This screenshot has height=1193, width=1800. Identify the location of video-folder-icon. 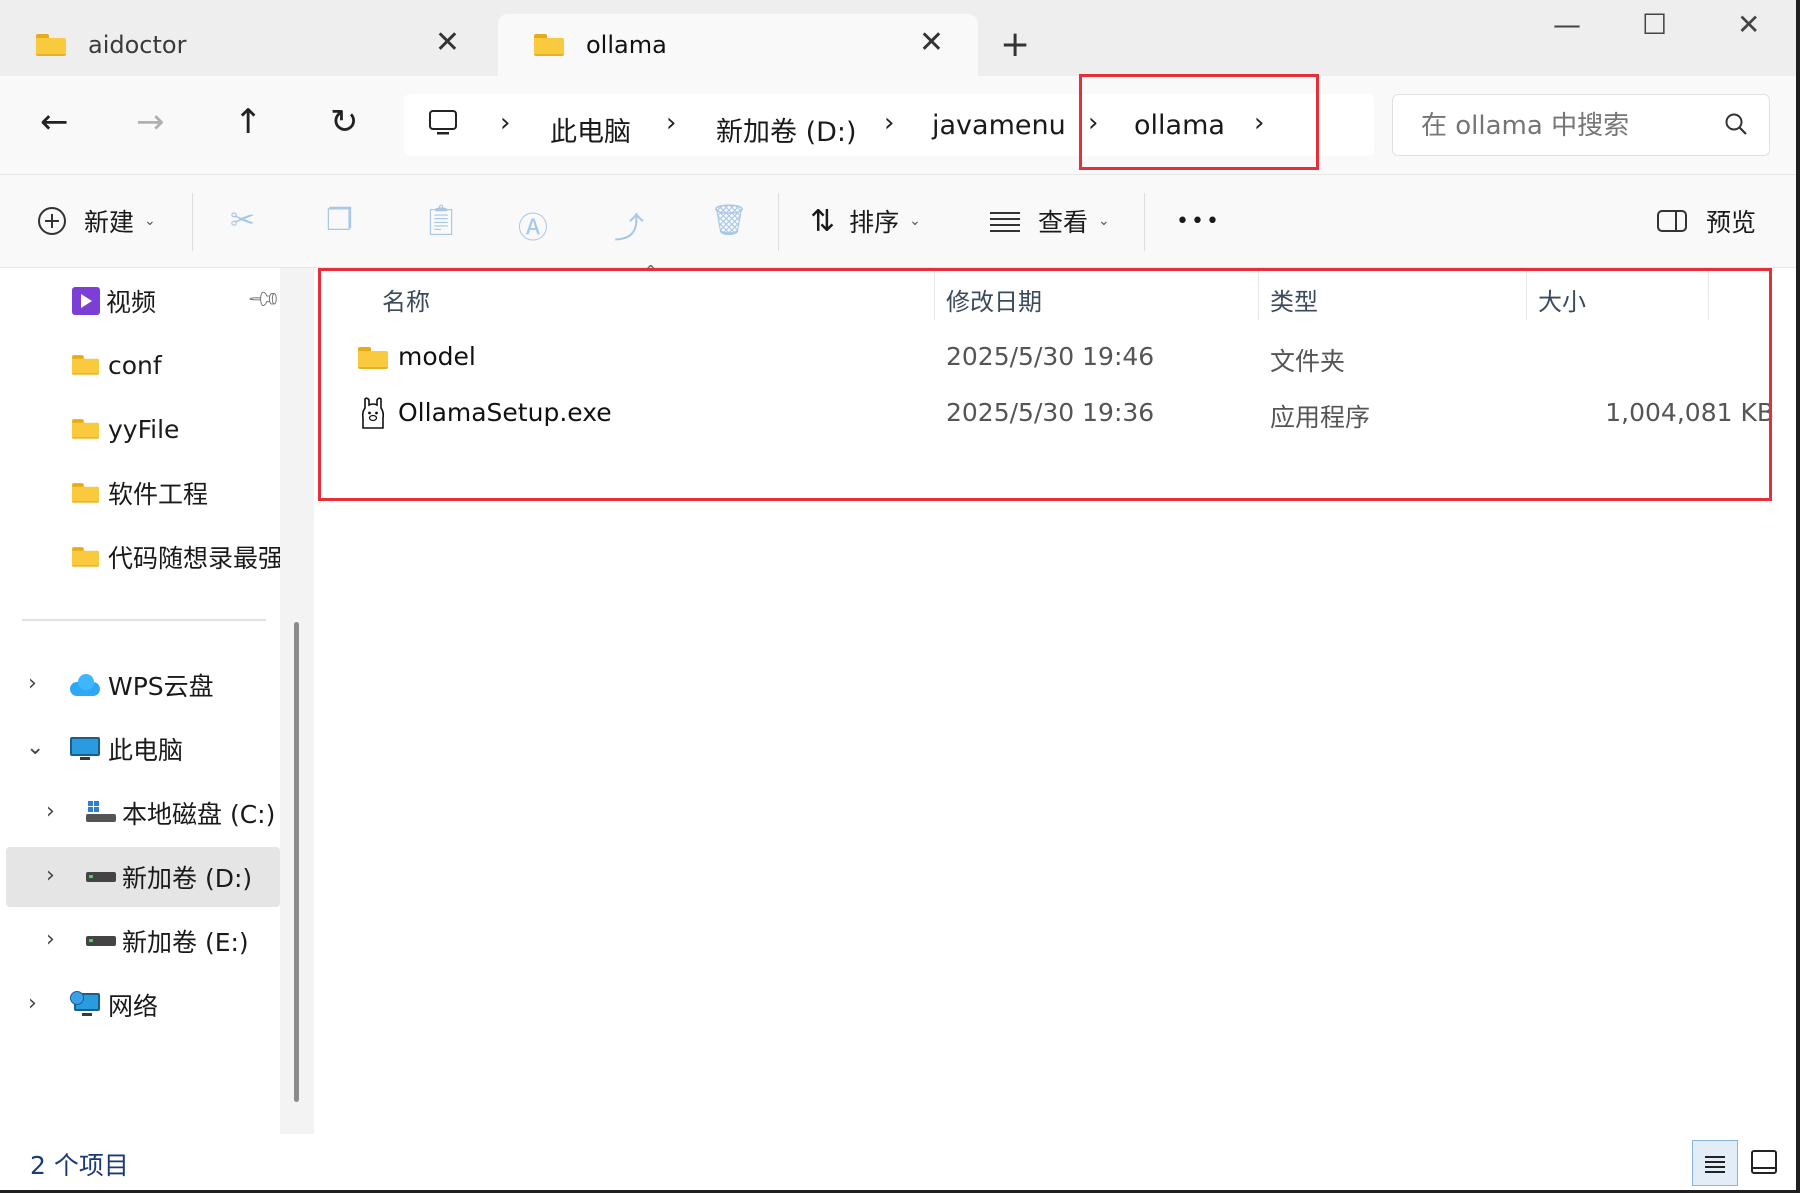
(86, 301).